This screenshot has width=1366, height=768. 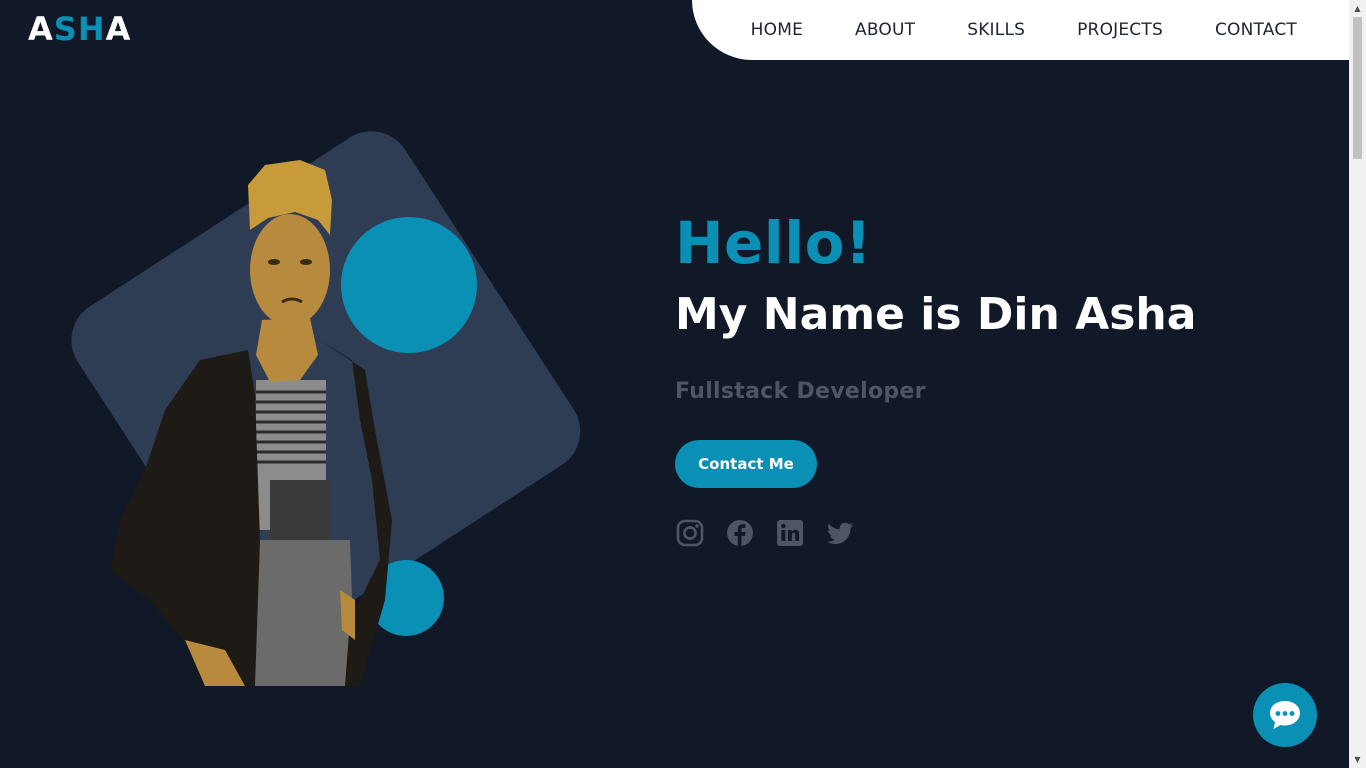 What do you see at coordinates (1256, 30) in the screenshot?
I see `nav-contact: CONTACT` at bounding box center [1256, 30].